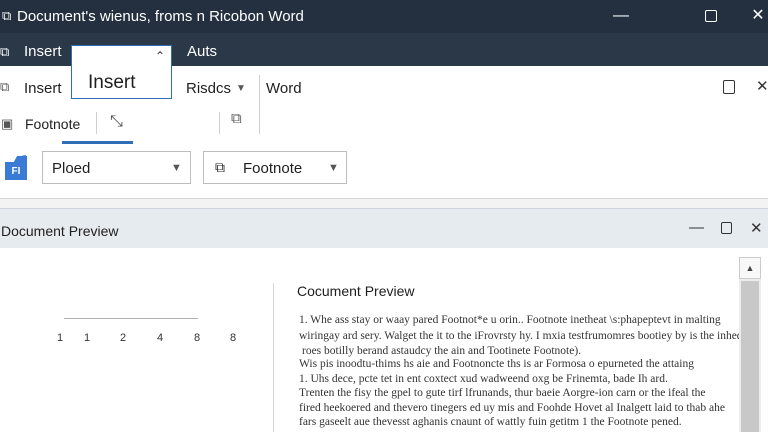 Image resolution: width=768 pixels, height=432 pixels. I want to click on insert-popup: ⌃ Insert, so click(121, 72).